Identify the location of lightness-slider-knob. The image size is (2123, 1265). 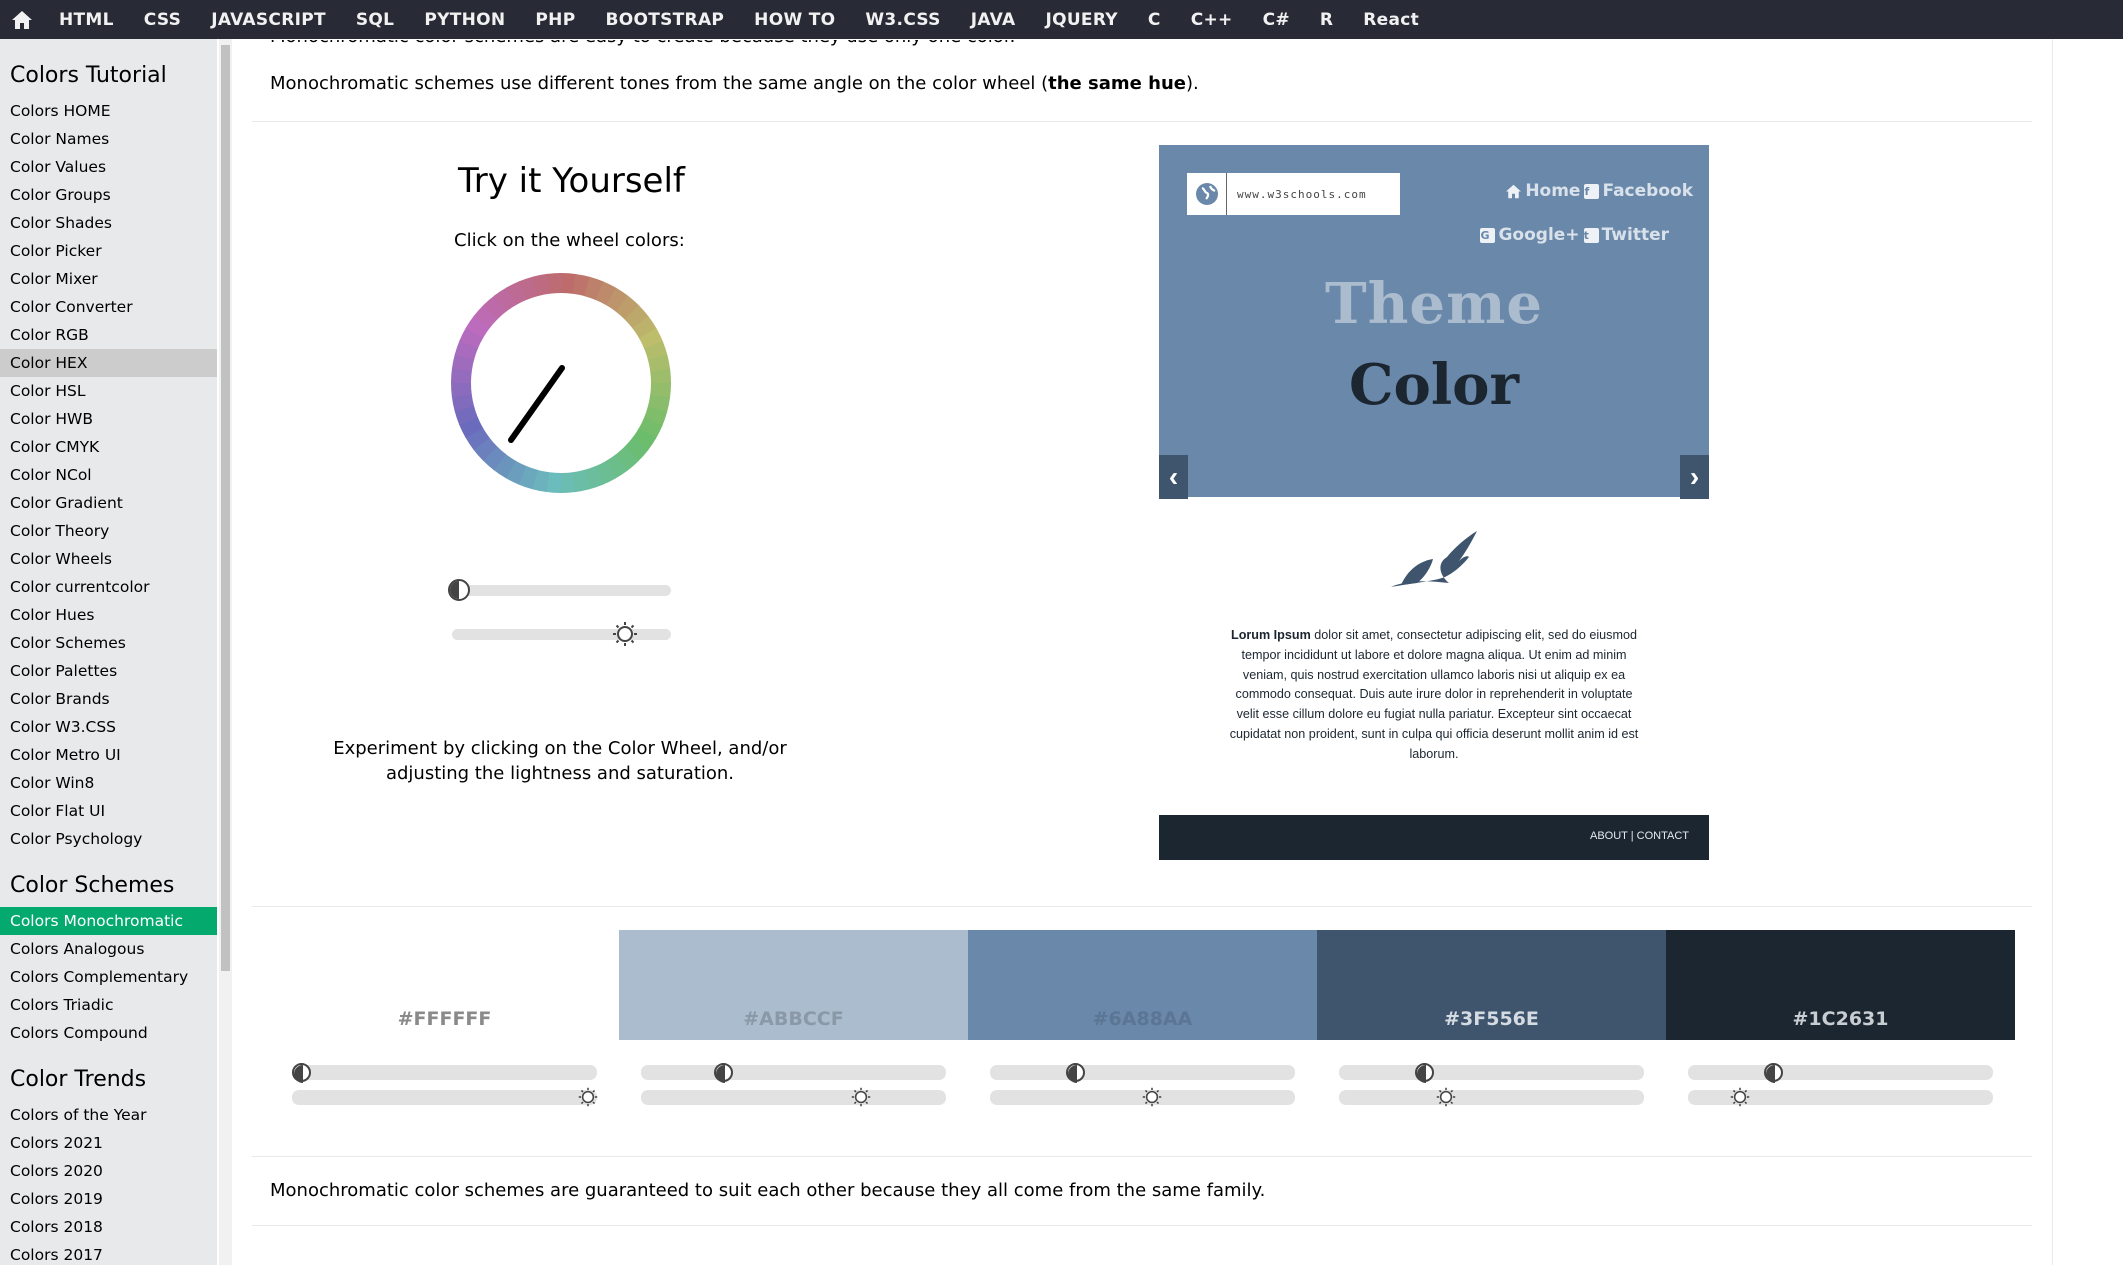
(458, 590).